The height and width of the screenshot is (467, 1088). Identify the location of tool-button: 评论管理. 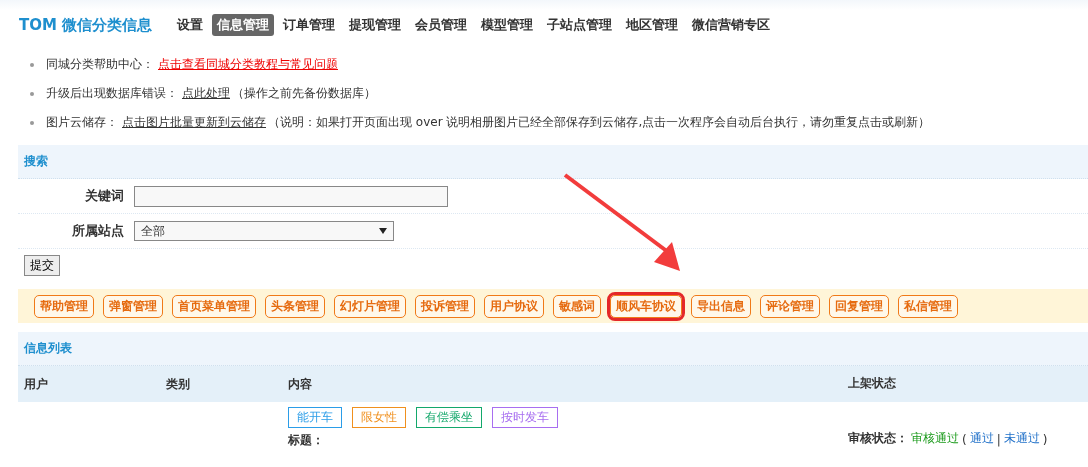
(790, 306).